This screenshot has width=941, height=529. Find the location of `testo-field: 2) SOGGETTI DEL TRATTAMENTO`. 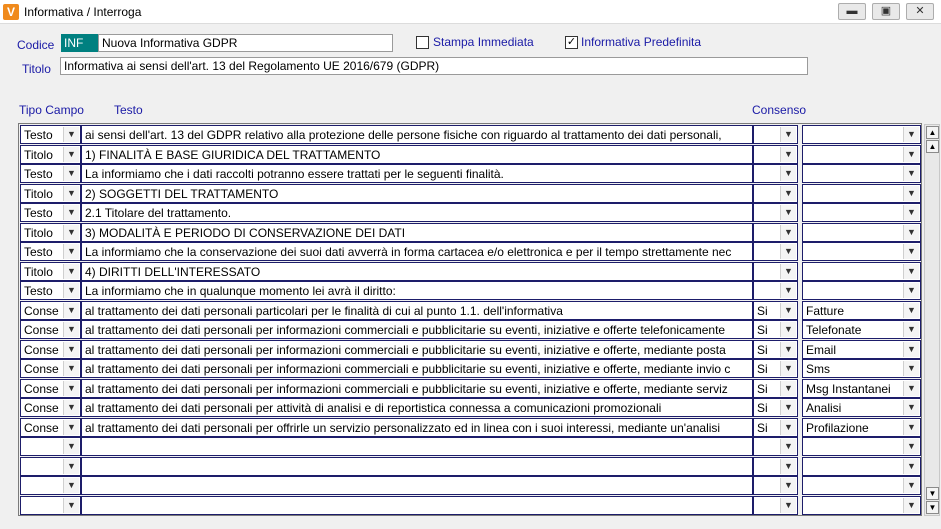

testo-field: 2) SOGGETTI DEL TRATTAMENTO is located at coordinates (417, 193).